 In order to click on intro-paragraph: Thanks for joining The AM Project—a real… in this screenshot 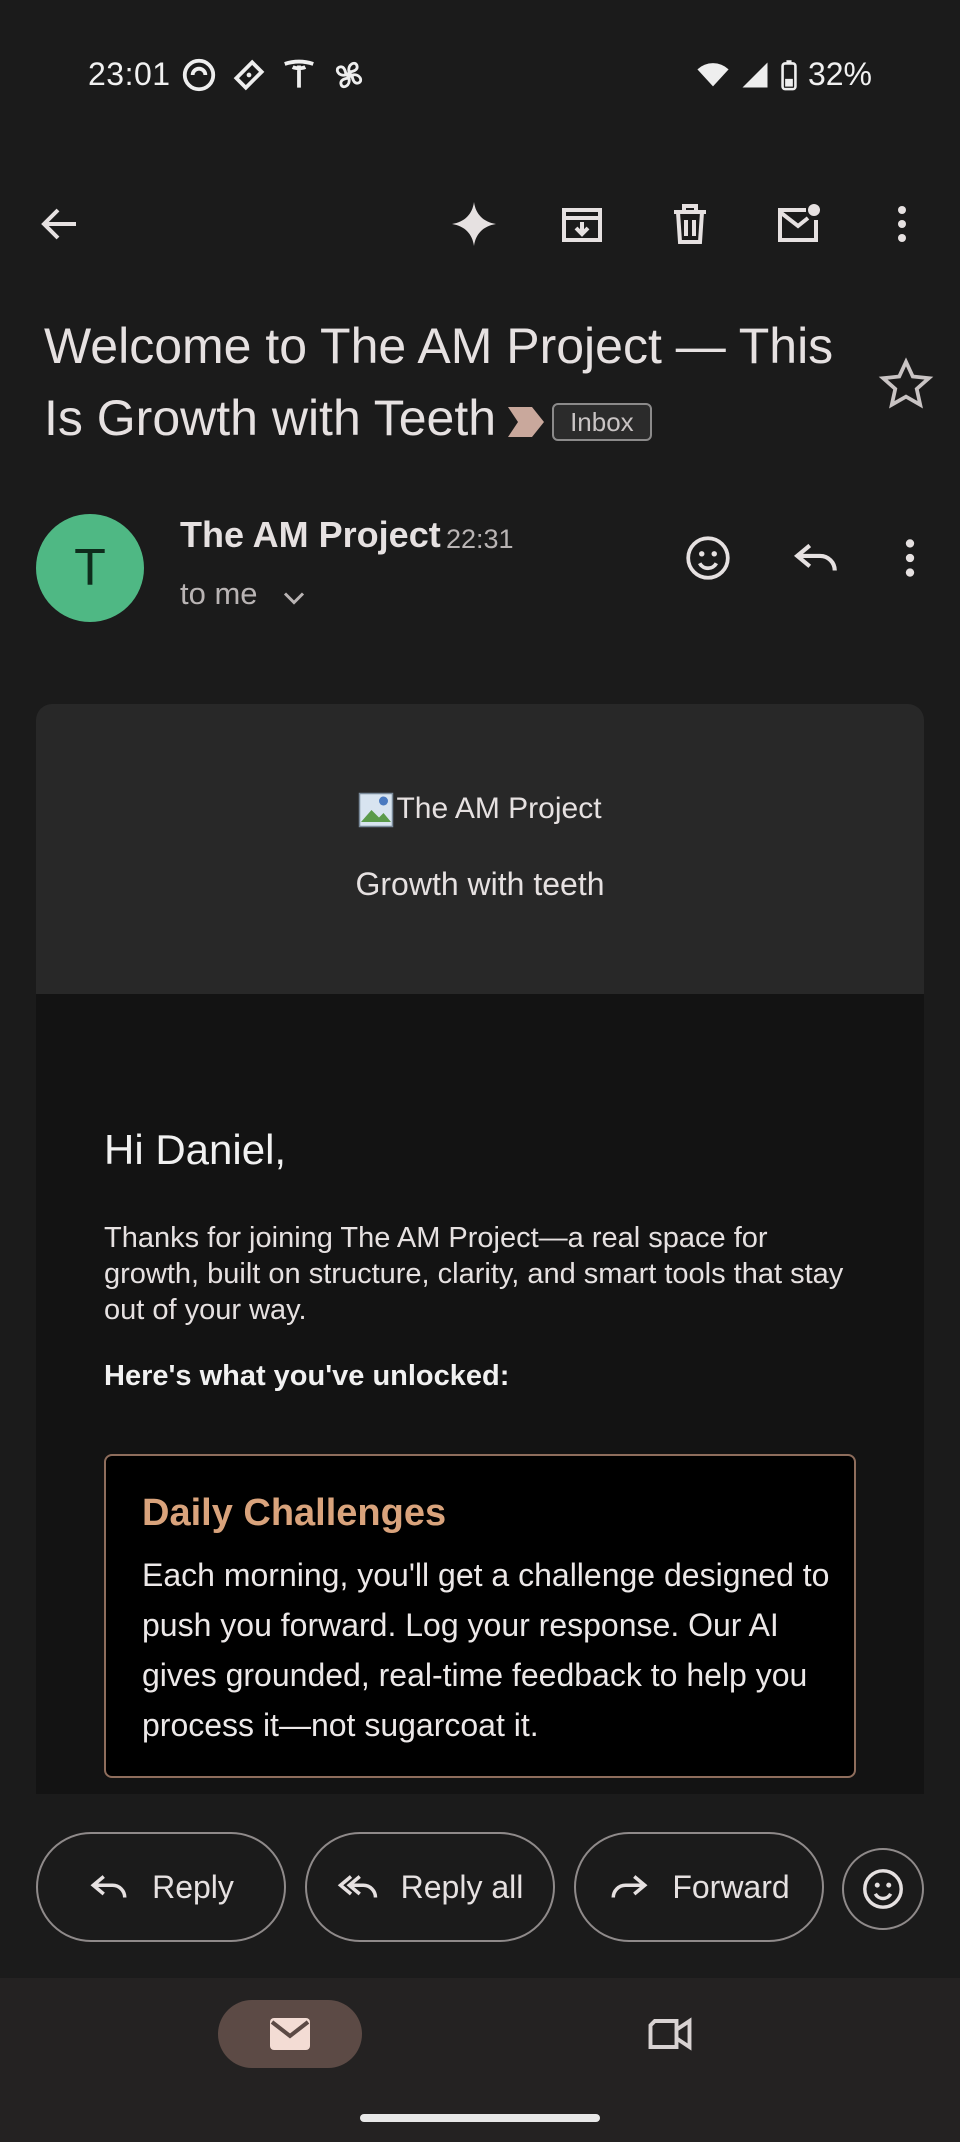, I will do `click(474, 1274)`.